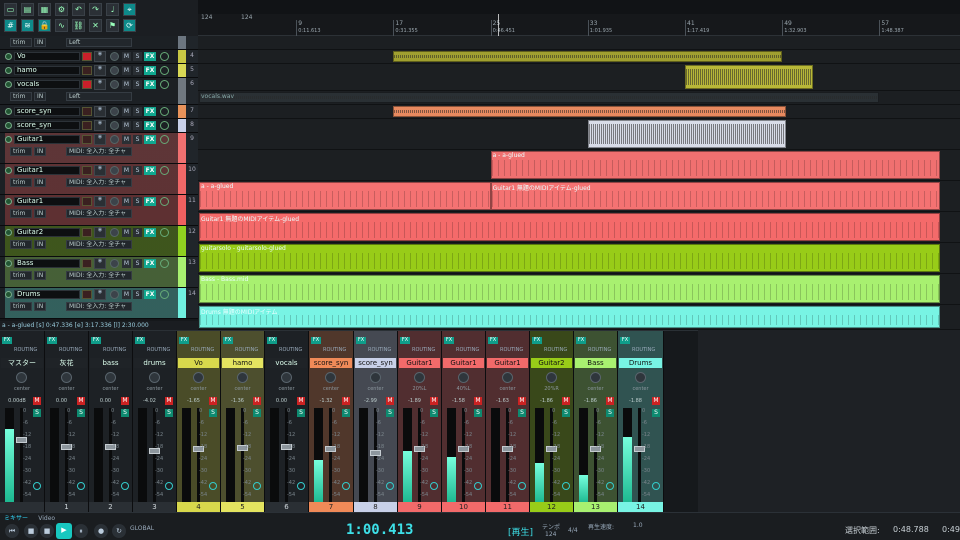 This screenshot has height=540, width=960. Describe the element at coordinates (44, 9) in the screenshot. I see `save-icon: ▦` at that location.